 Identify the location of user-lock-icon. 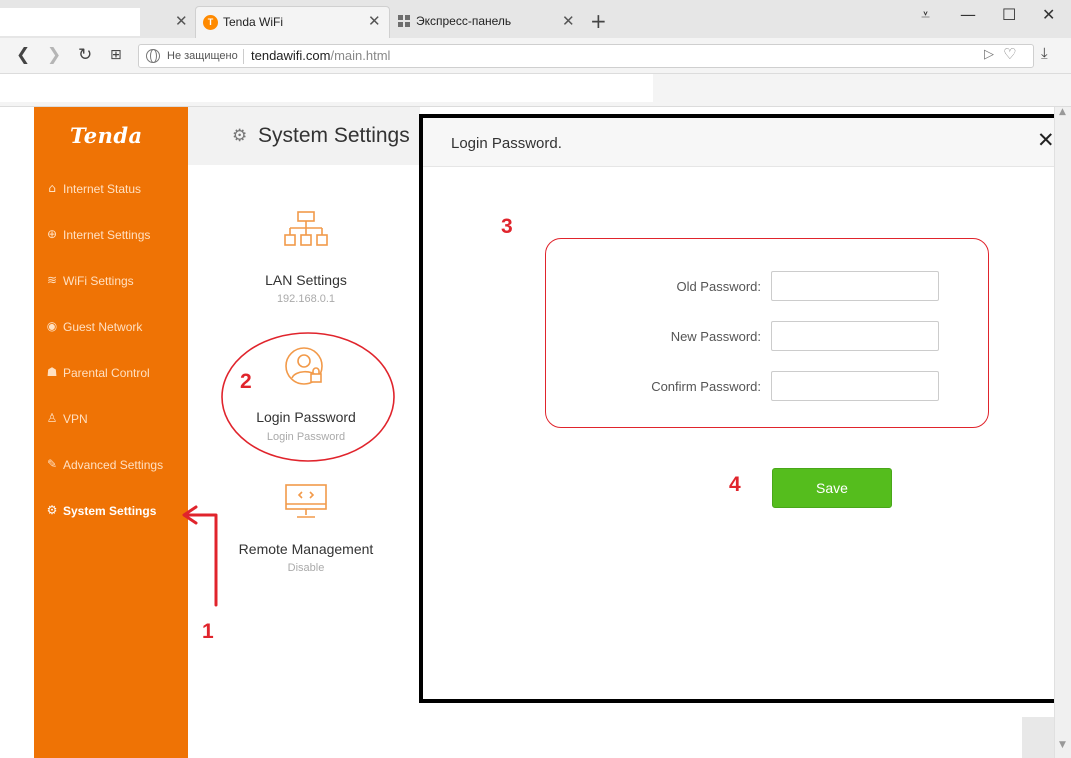
(304, 366).